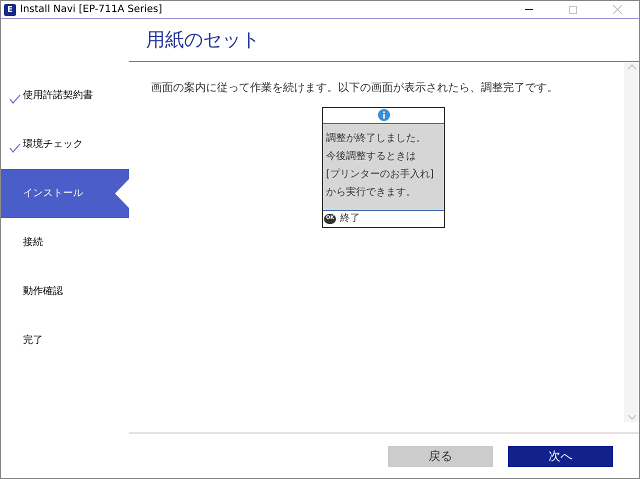  What do you see at coordinates (350, 219) in the screenshot?
I see `ok-label: 終了` at bounding box center [350, 219].